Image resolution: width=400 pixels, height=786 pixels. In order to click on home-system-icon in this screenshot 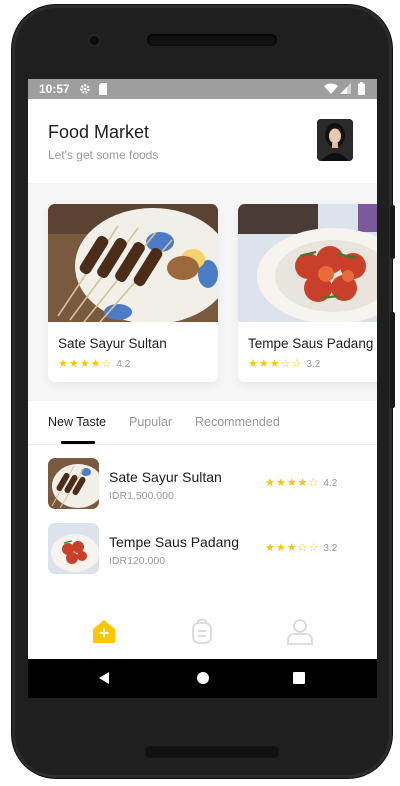, I will do `click(203, 678)`.